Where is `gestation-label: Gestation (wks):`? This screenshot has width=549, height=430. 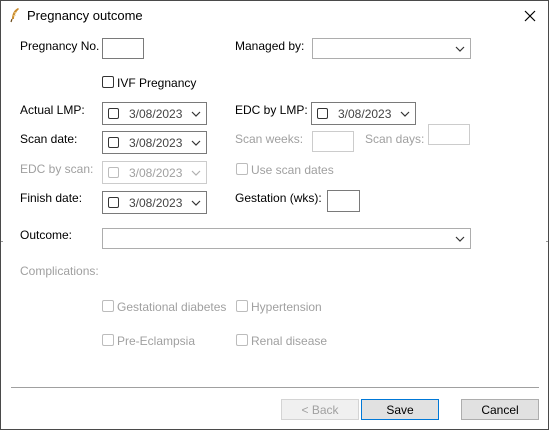
gestation-label: Gestation (wks): is located at coordinates (278, 198).